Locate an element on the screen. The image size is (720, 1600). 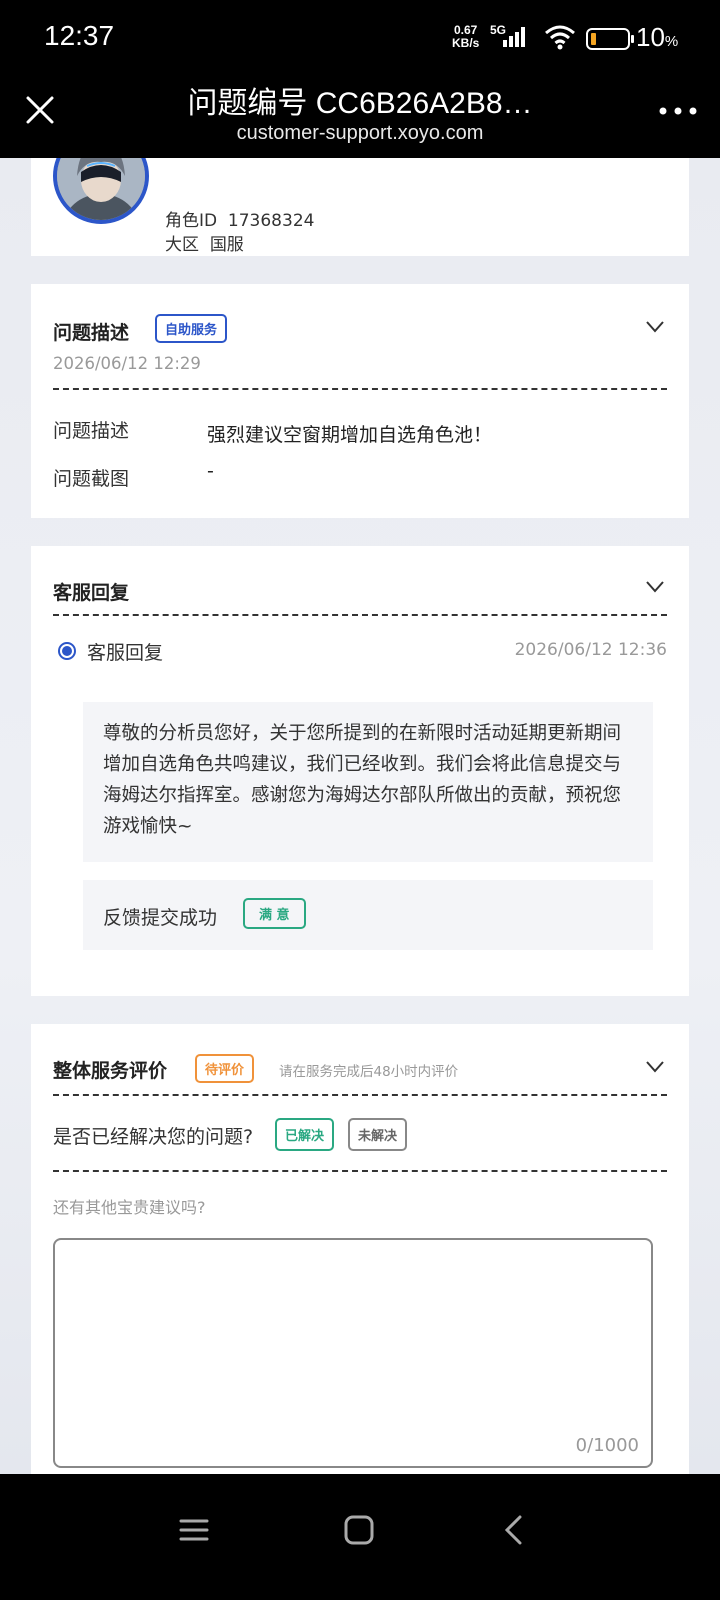
radio-dot-icon is located at coordinates (67, 651).